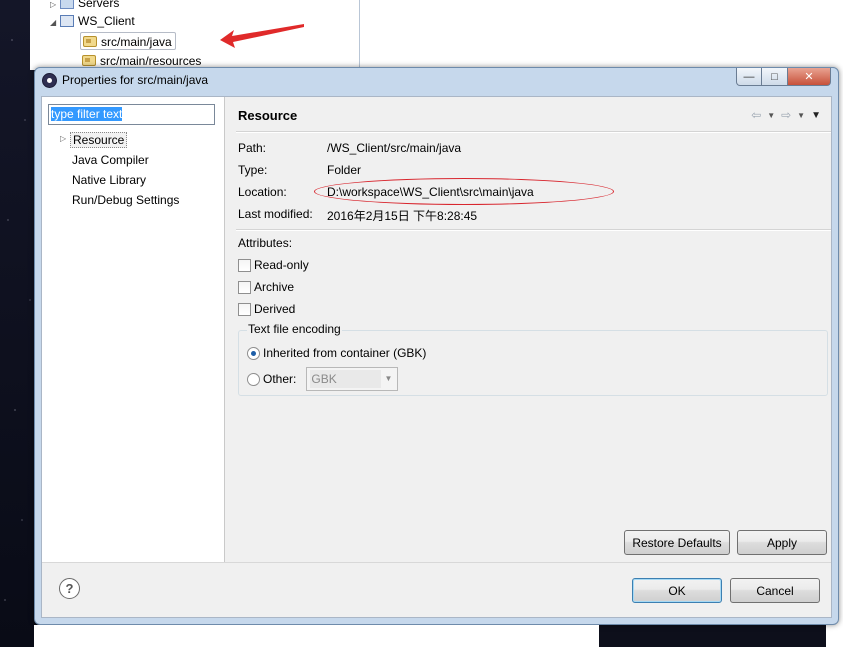 The image size is (843, 647). Describe the element at coordinates (294, 329) in the screenshot. I see `group-title: Text file encoding` at that location.